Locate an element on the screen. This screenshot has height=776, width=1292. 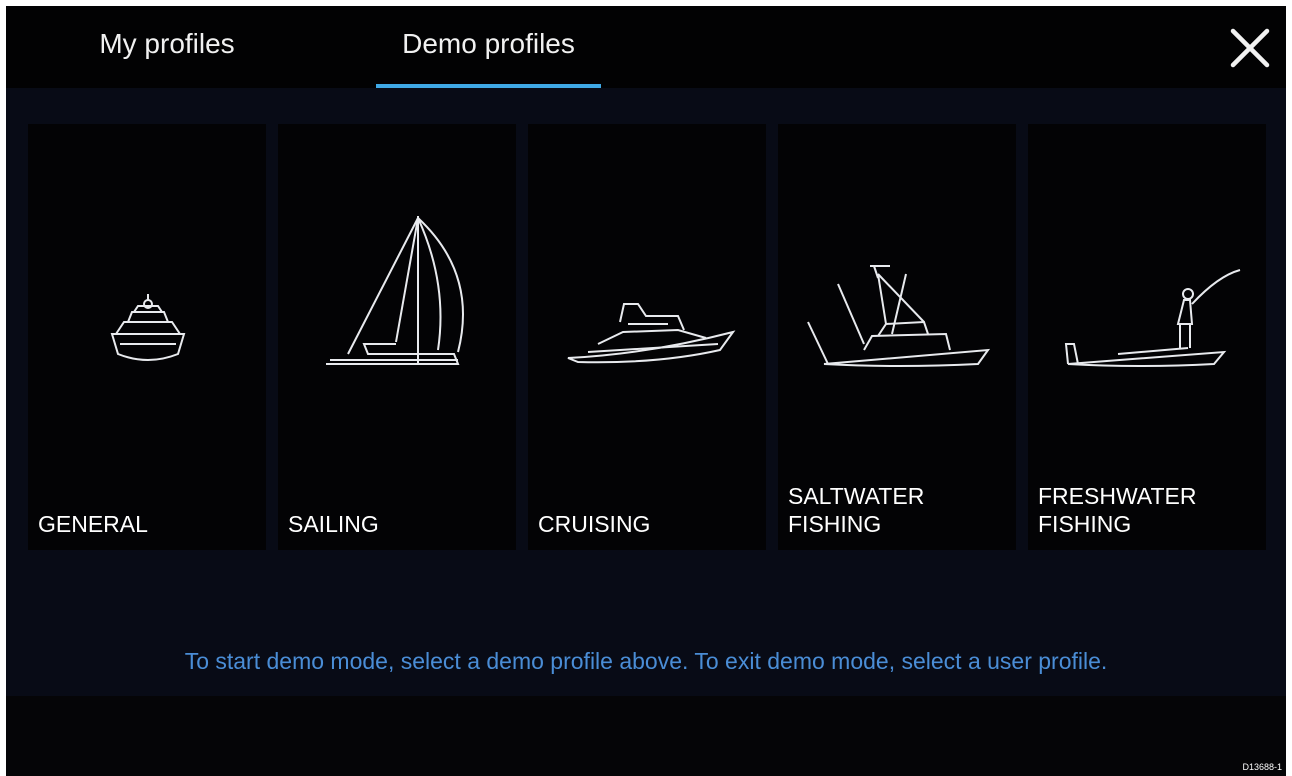
profile-label: SAILING is located at coordinates (333, 524).